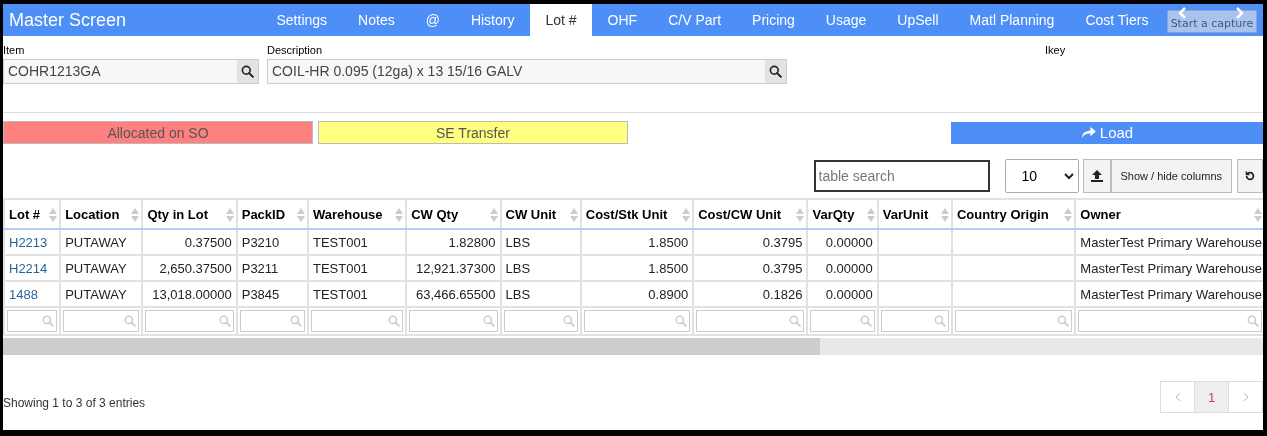 This screenshot has height=436, width=1267. What do you see at coordinates (131, 71) in the screenshot?
I see `item-field: COHR1213GA` at bounding box center [131, 71].